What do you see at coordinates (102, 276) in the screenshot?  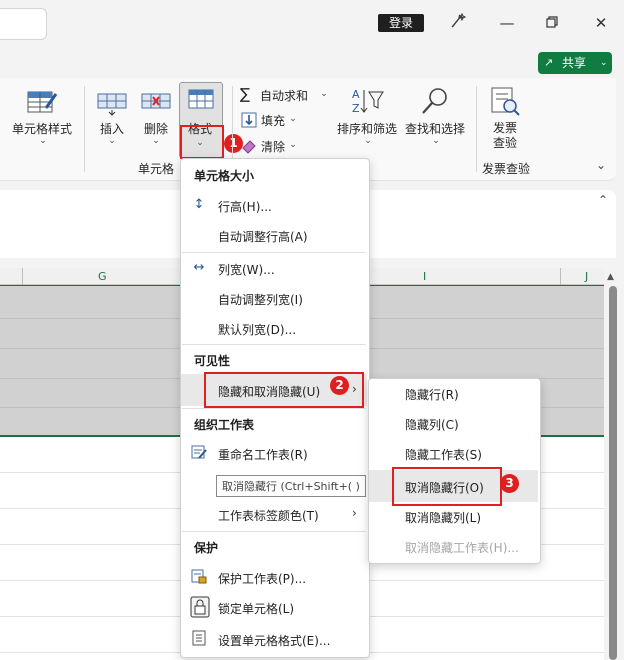 I see `column-header-g: G` at bounding box center [102, 276].